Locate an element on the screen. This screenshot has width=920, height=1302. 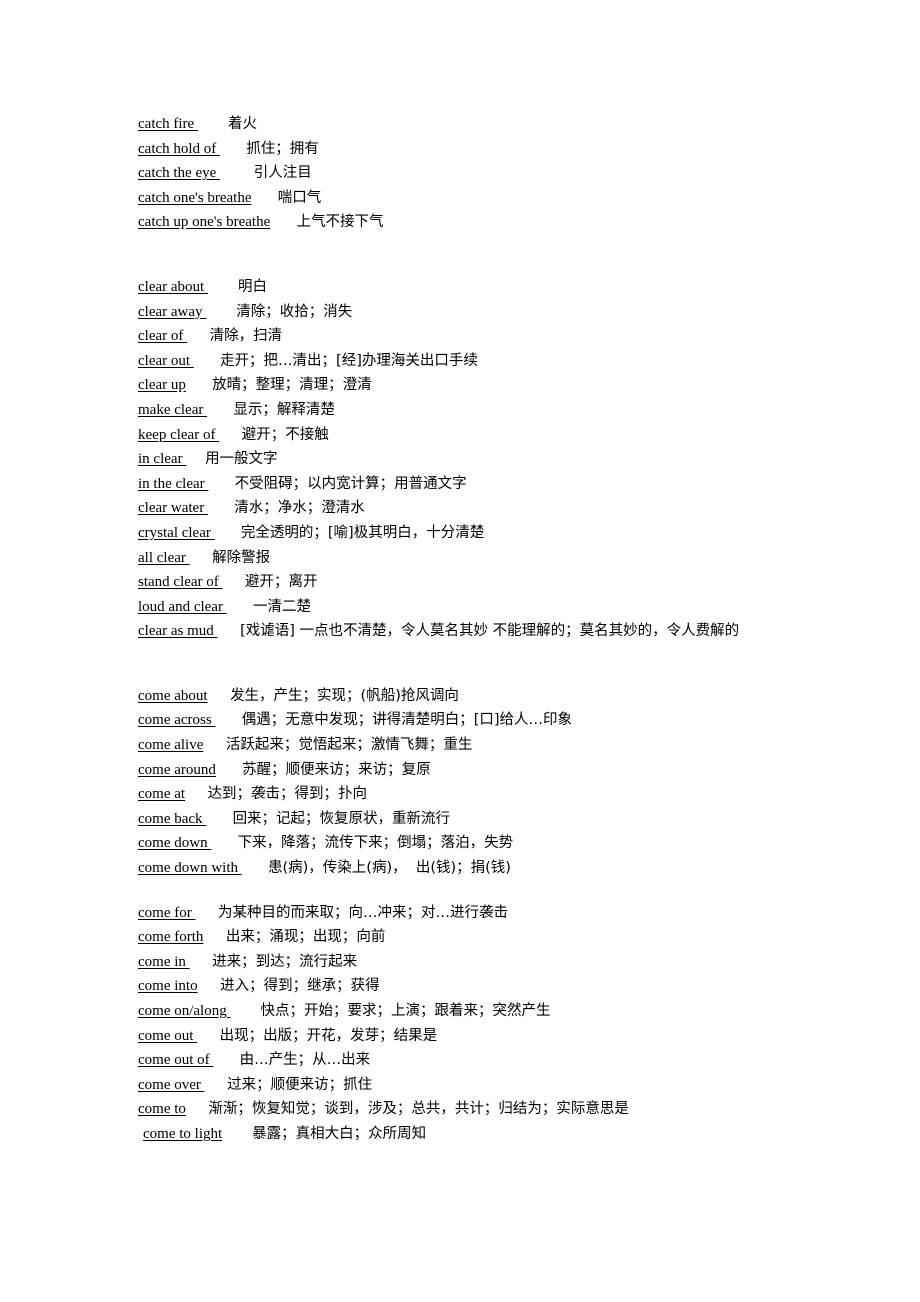
phrase-entry: come forth 出来；涌现；出现；向前 is located at coordinates (499, 937).